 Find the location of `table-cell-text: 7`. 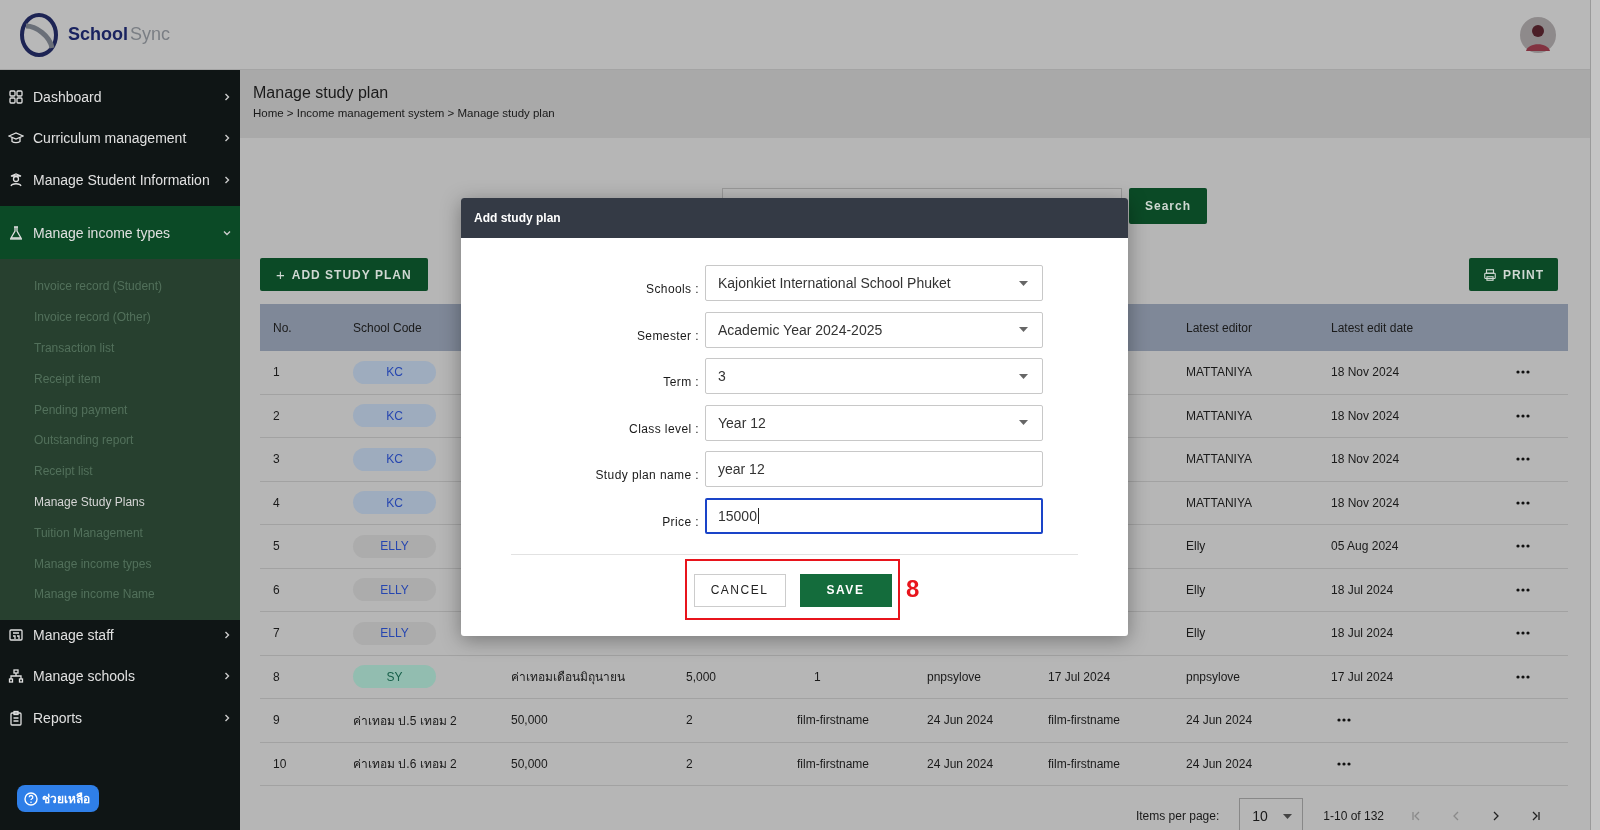

table-cell-text: 7 is located at coordinates (277, 633).